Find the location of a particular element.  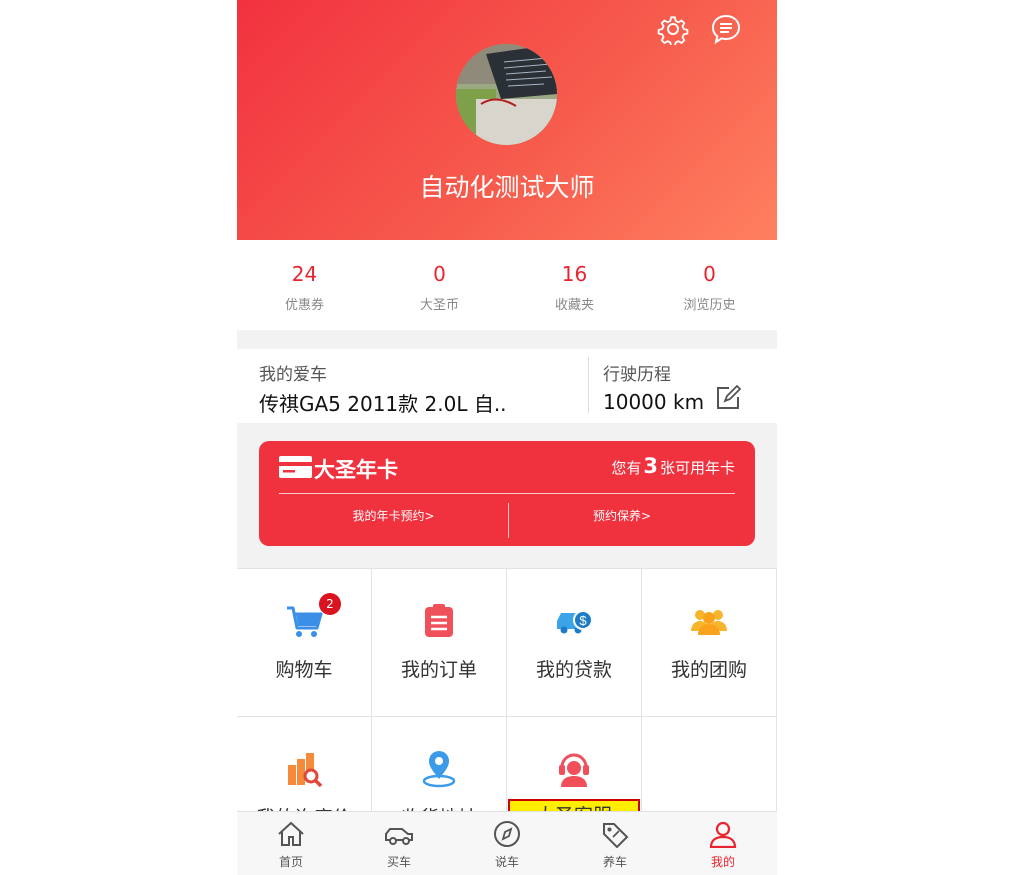

profile-header: 自动化测试大师 is located at coordinates (507, 120).